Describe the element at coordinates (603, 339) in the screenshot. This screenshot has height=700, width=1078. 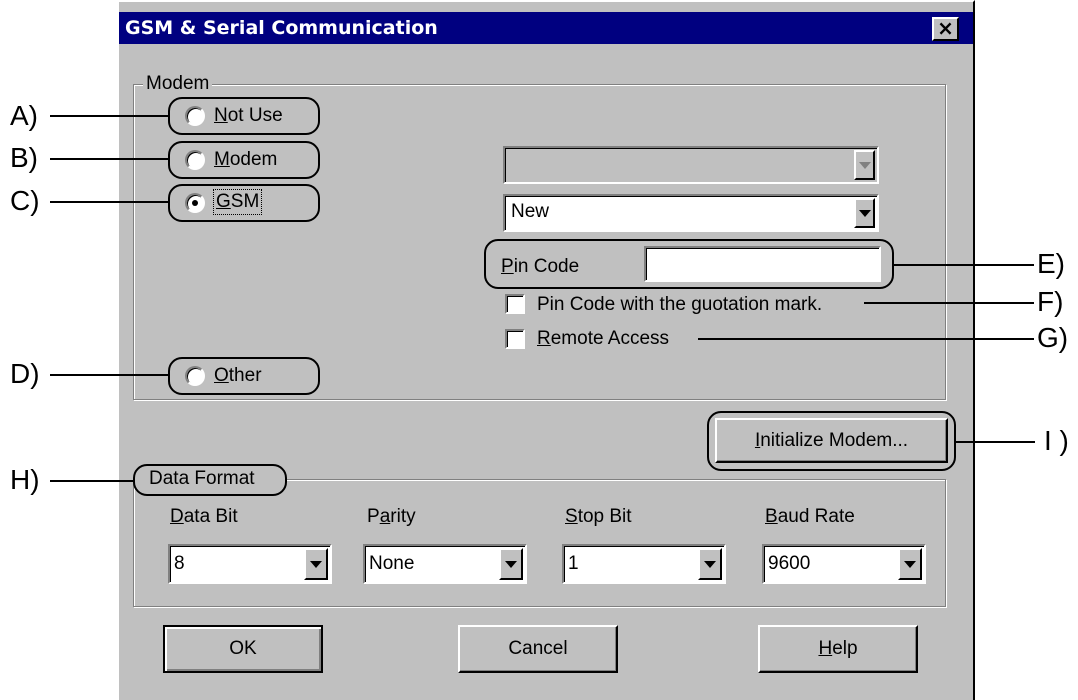
I see `remote-access-checkbox-label: Remote Access` at that location.